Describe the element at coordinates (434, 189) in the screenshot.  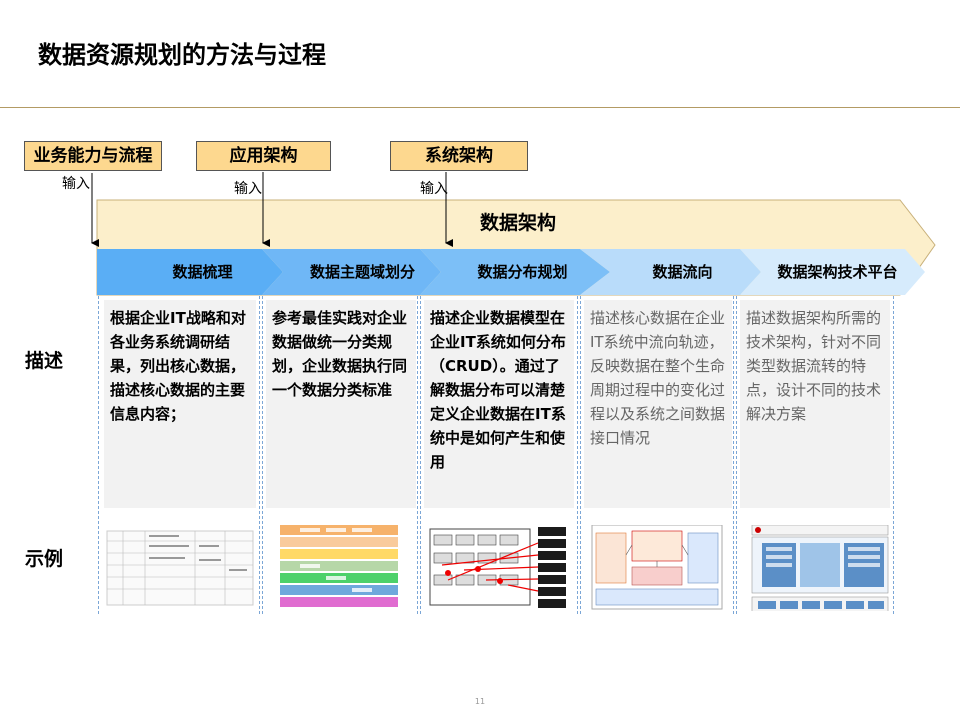
I see `input-label-3: 输入` at that location.